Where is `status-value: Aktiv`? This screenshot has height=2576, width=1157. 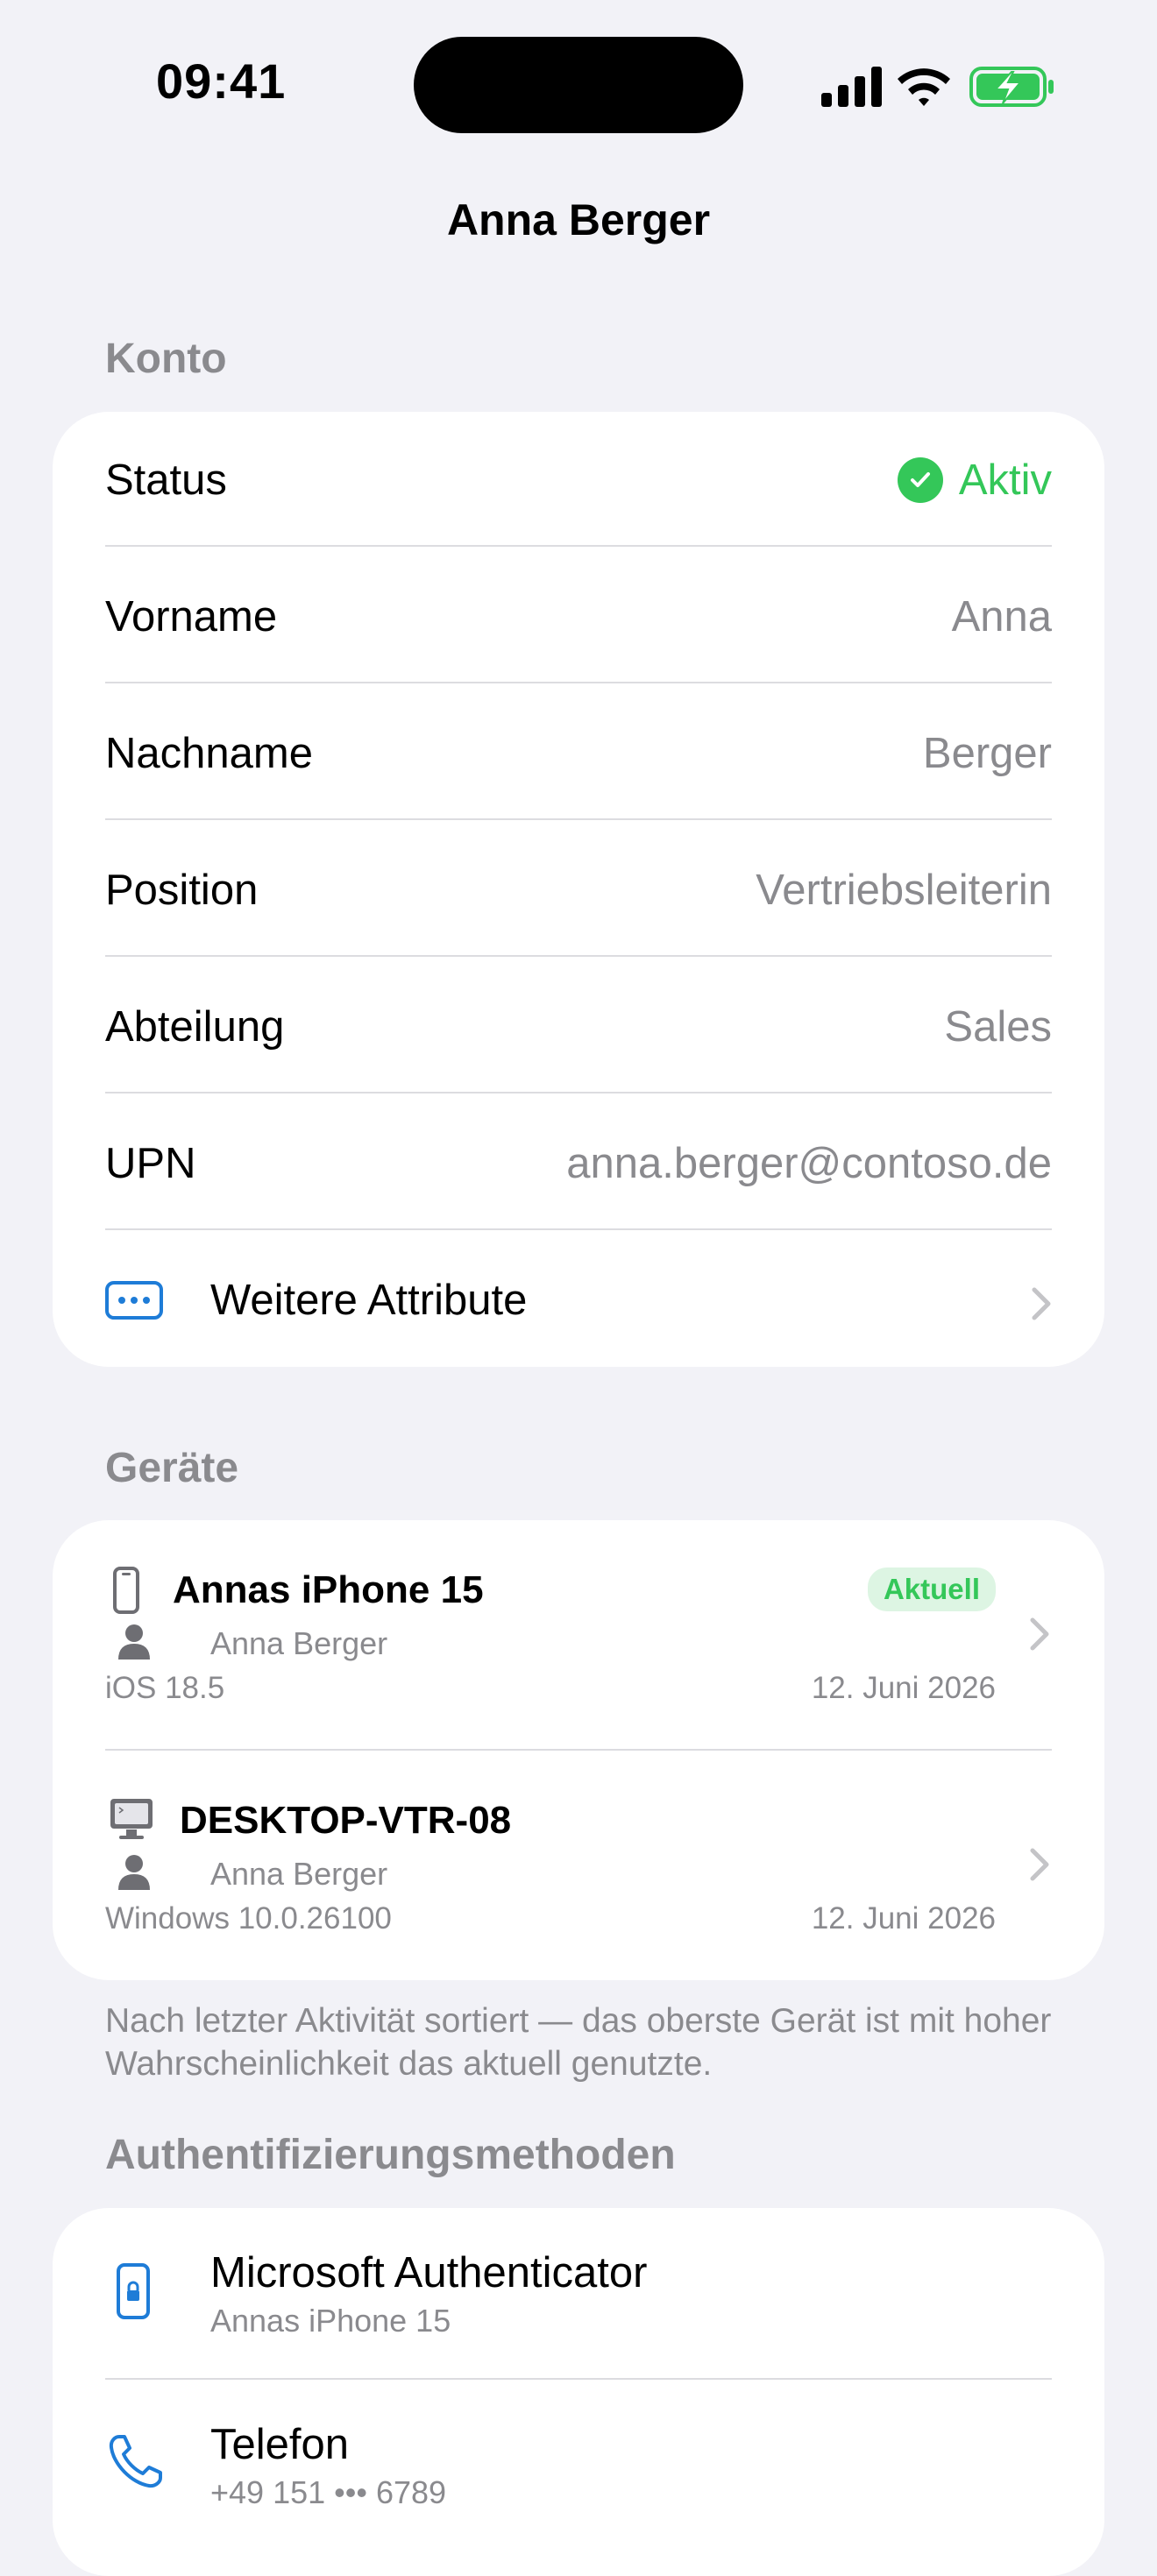
status-value: Aktiv is located at coordinates (974, 480).